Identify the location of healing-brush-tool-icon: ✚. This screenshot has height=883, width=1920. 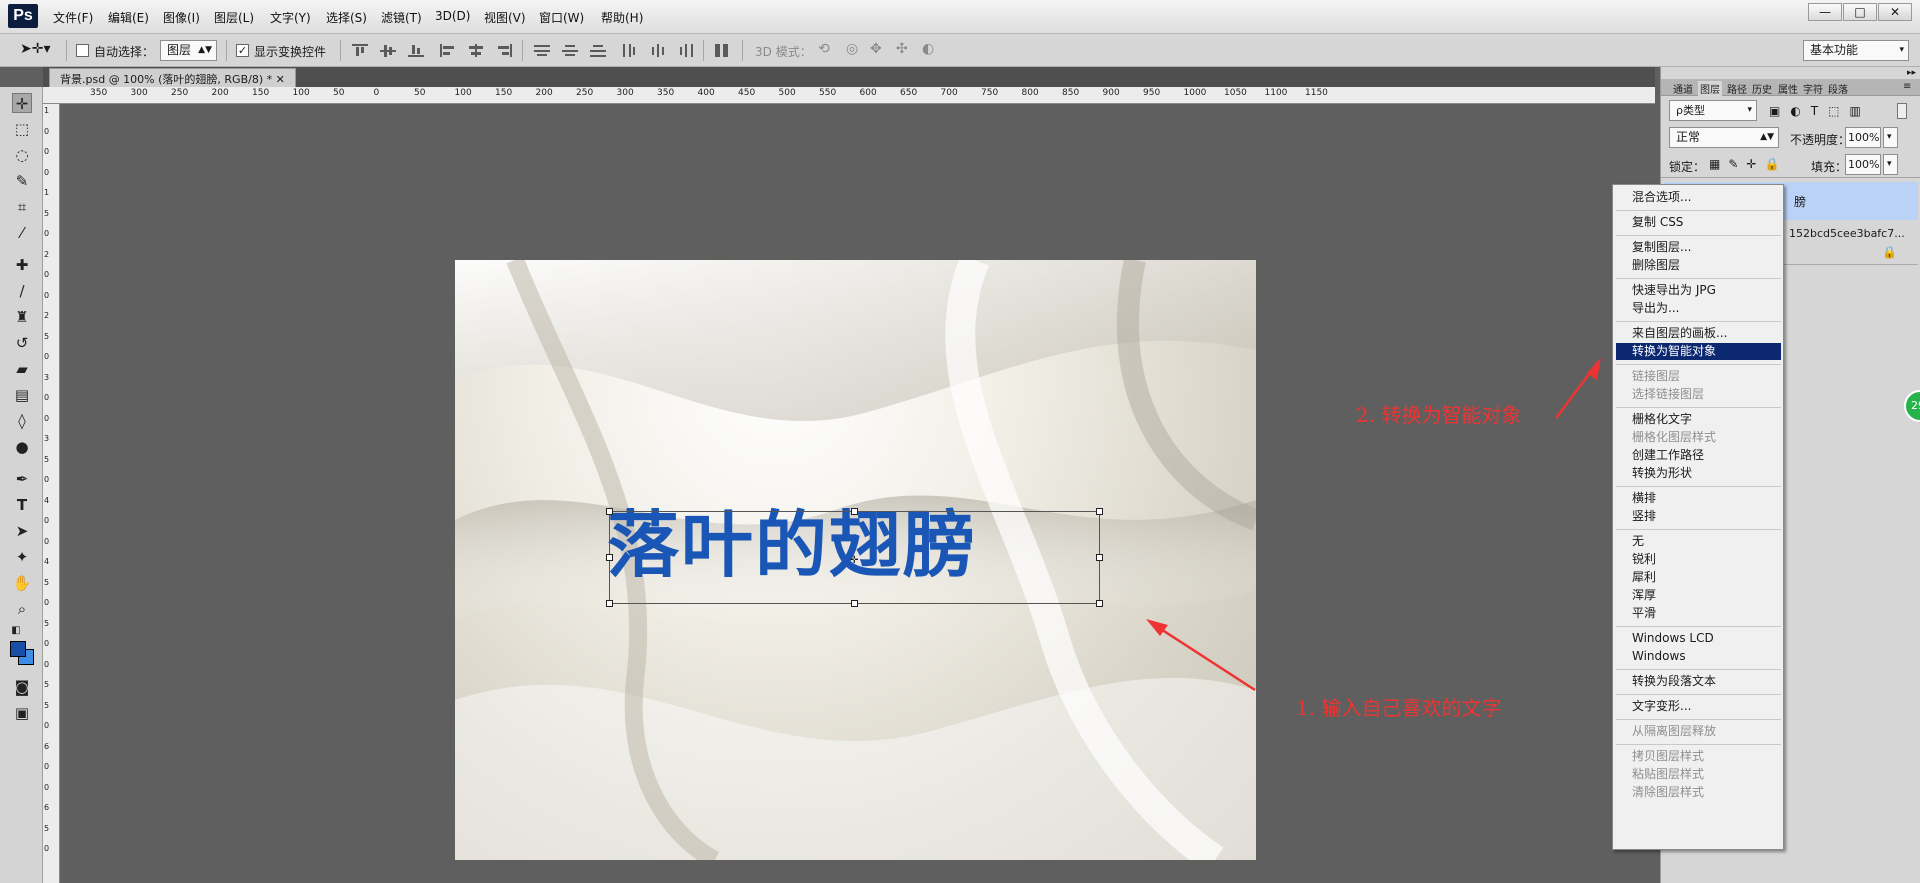
(22, 265).